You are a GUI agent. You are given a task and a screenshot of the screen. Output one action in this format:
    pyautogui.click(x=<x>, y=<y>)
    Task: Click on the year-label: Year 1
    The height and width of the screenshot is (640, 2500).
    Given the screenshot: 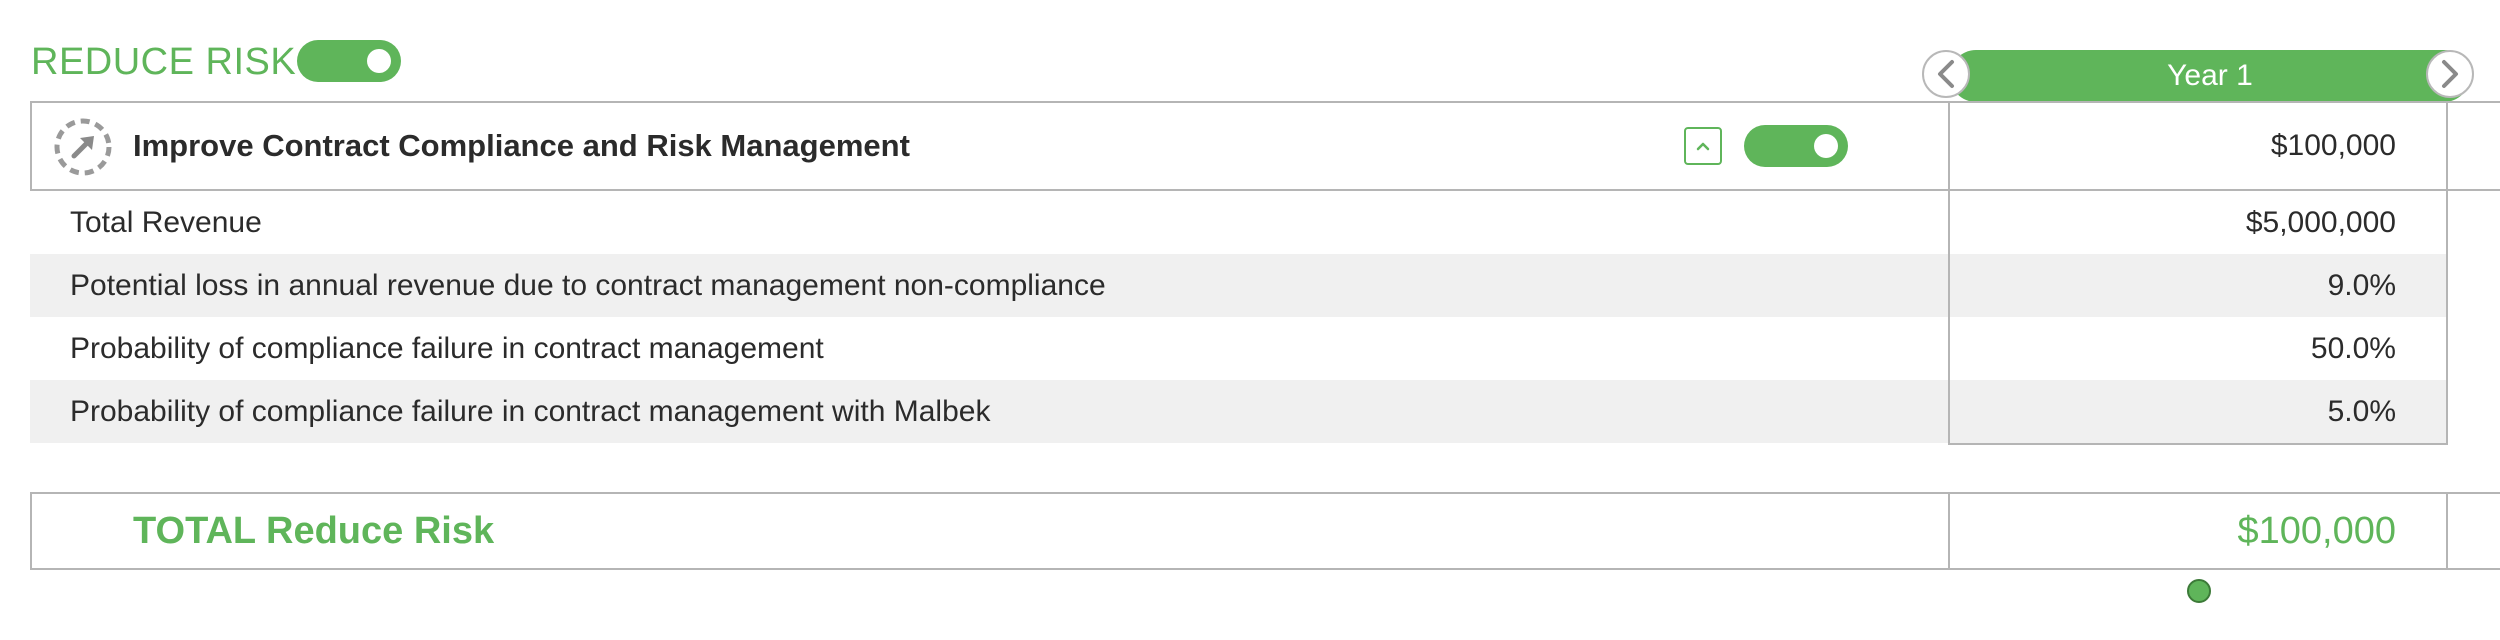 What is the action you would take?
    pyautogui.click(x=2210, y=75)
    